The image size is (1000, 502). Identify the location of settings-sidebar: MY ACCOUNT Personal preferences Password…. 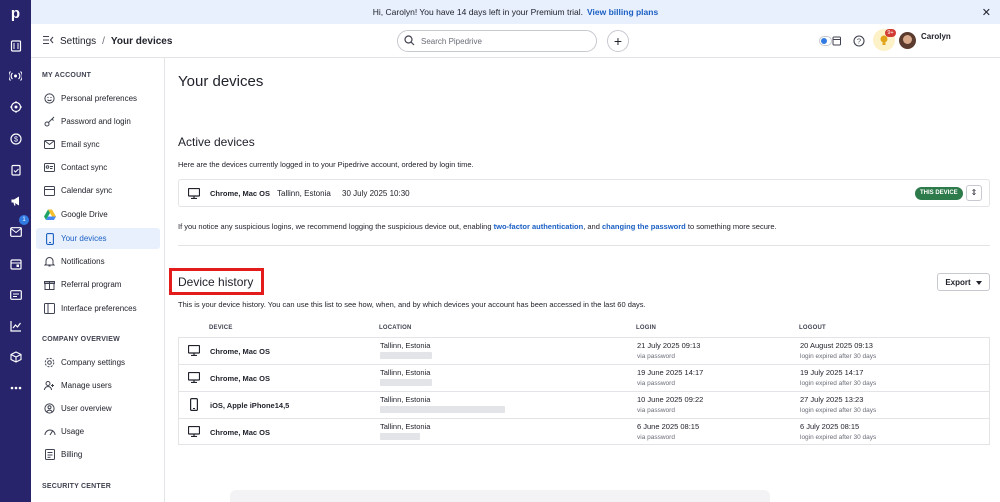
(98, 280).